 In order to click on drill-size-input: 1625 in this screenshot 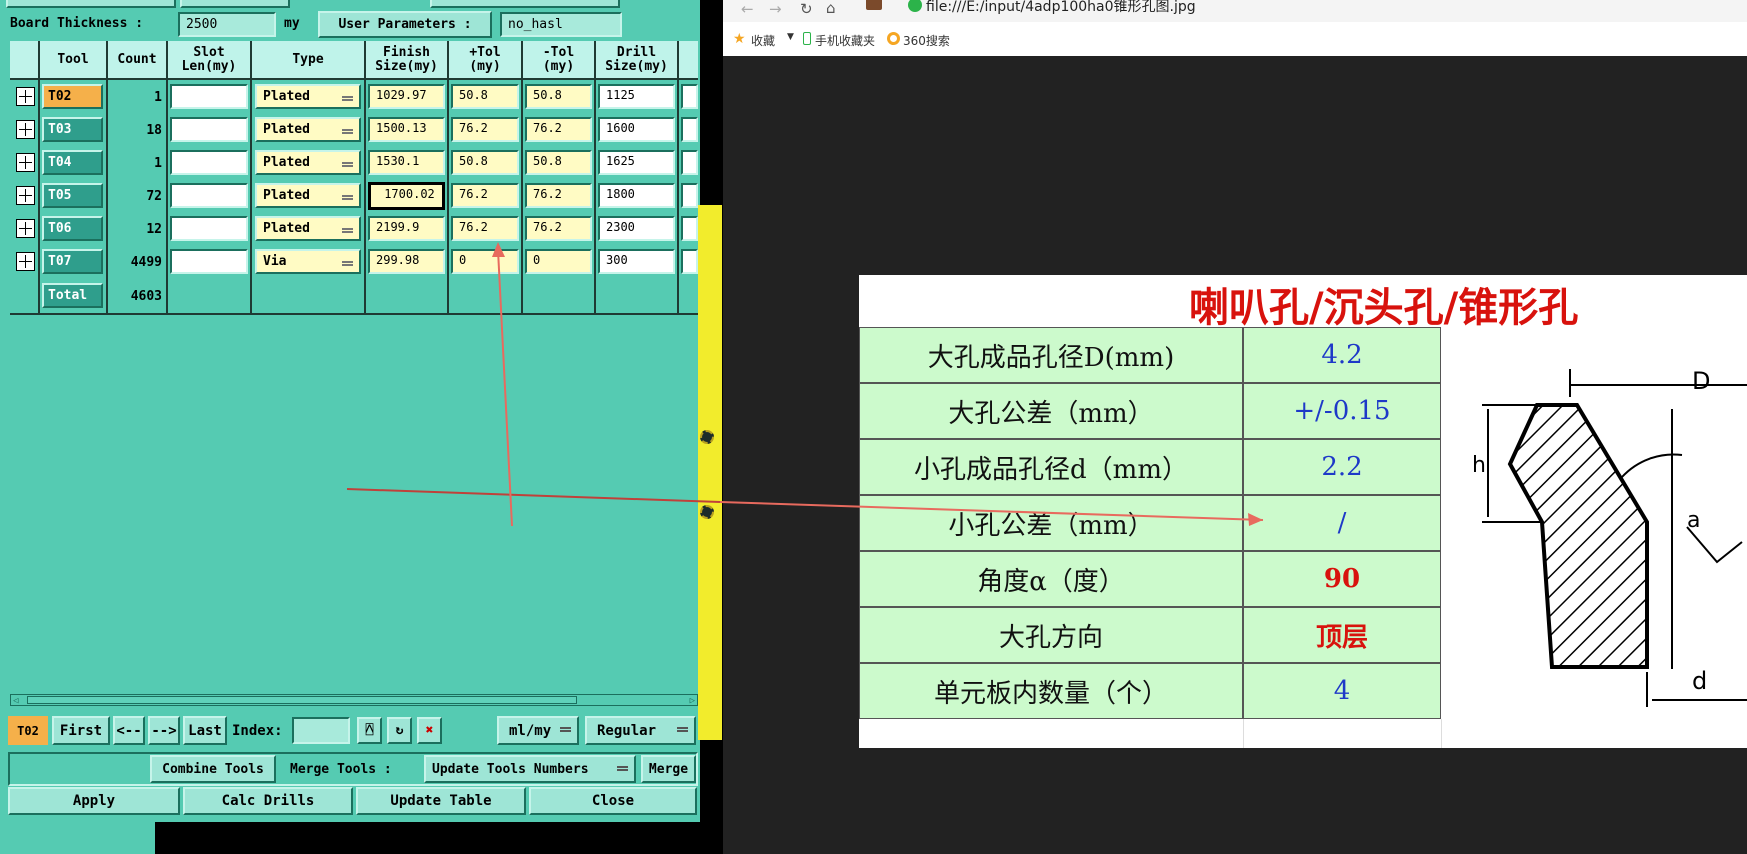, I will do `click(636, 162)`.